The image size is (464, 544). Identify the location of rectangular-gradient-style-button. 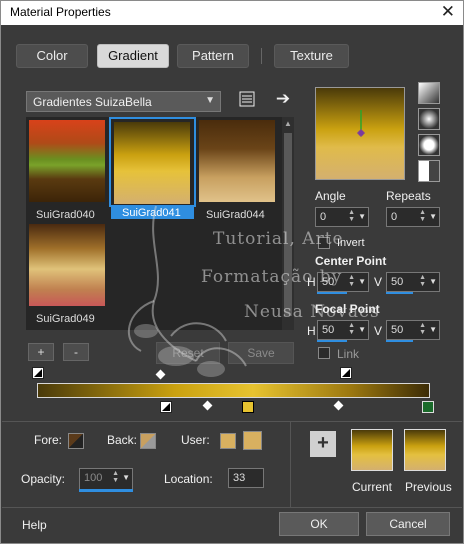
(429, 119).